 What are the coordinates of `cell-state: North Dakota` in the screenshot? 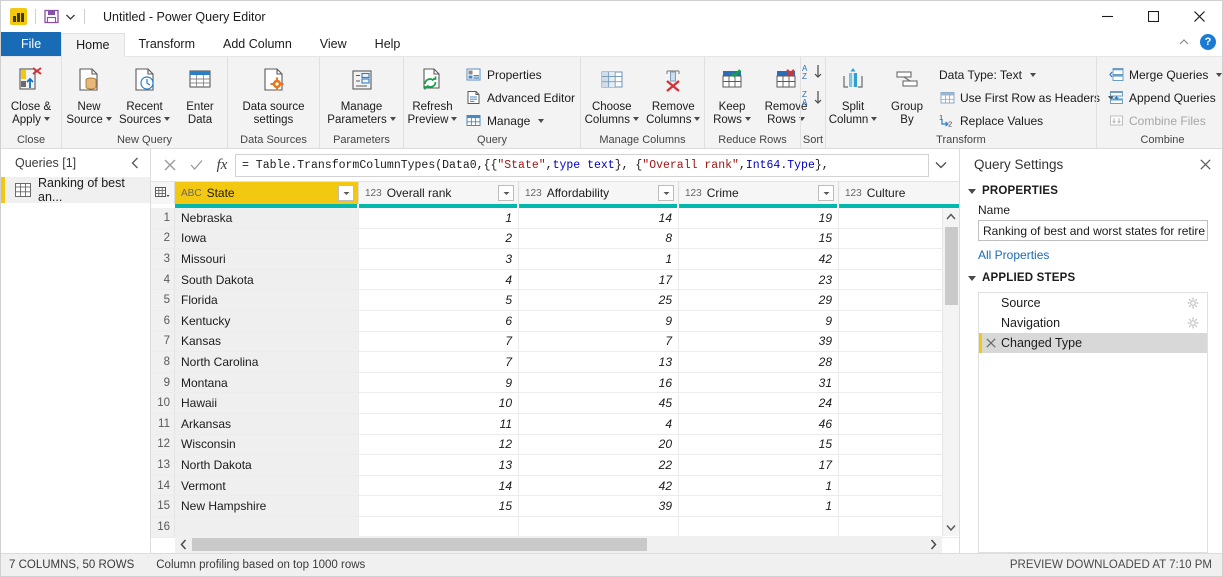 It's located at (267, 465).